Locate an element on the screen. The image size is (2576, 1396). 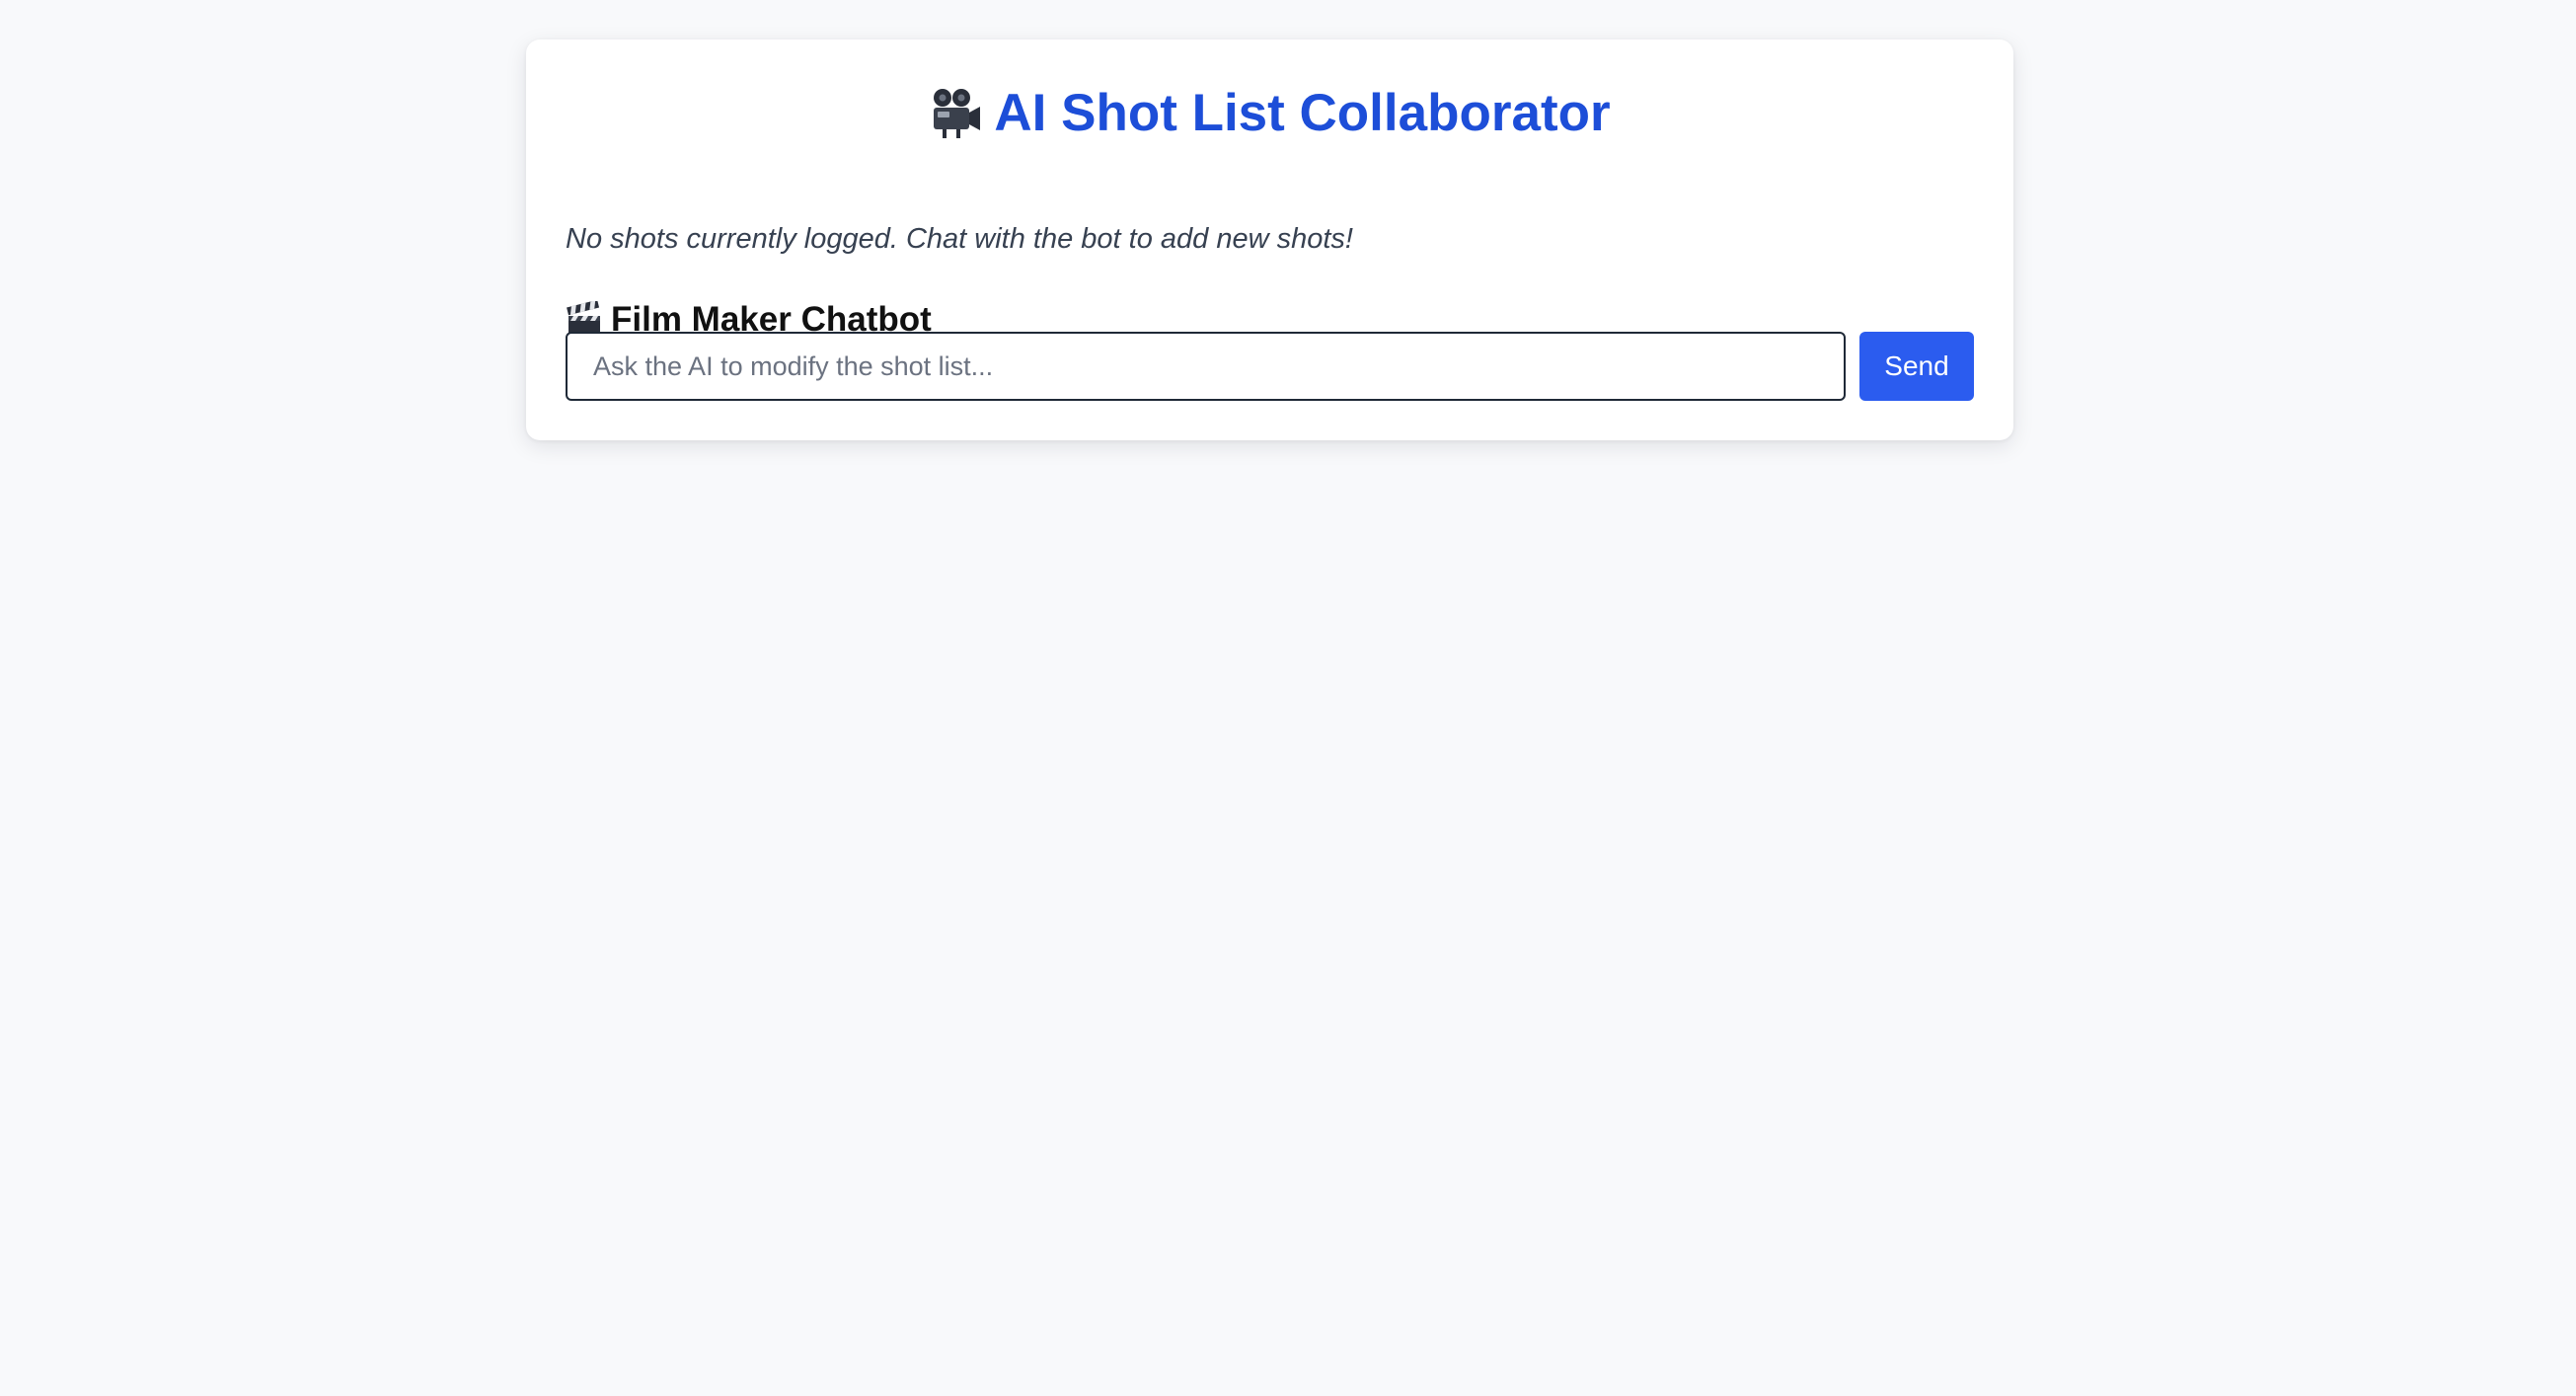
page-title: AI Shot List Collaborator is located at coordinates (1270, 114).